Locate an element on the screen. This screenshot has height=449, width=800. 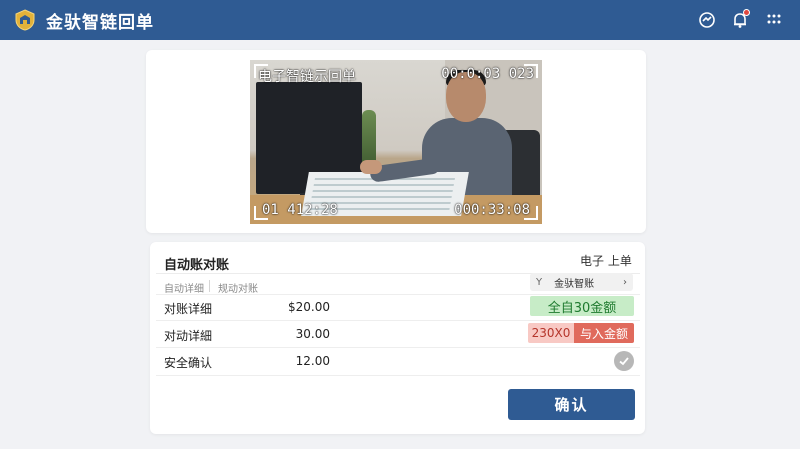
tab-auto-detail: 自动详细 is located at coordinates (184, 287).